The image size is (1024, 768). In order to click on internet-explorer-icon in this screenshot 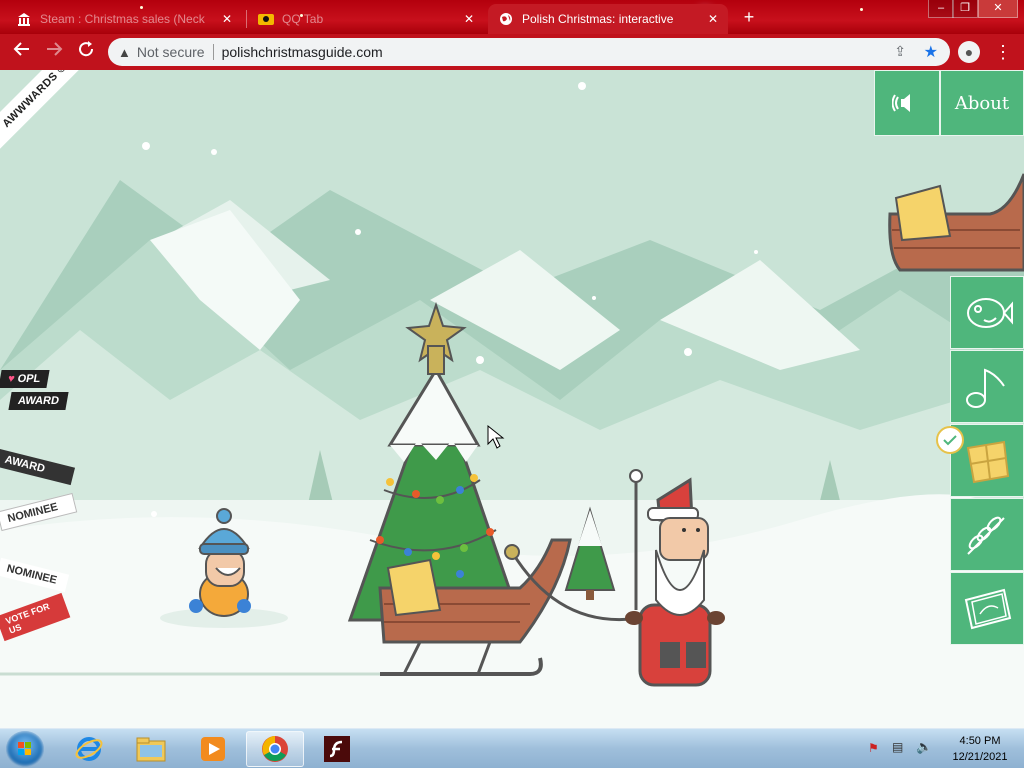, I will do `click(89, 749)`.